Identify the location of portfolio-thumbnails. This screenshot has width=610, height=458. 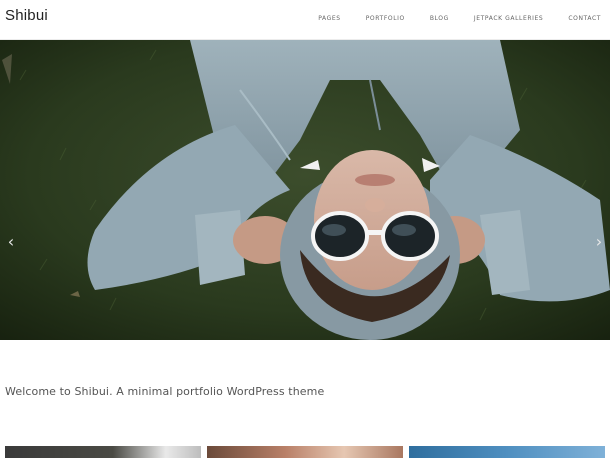
(305, 452).